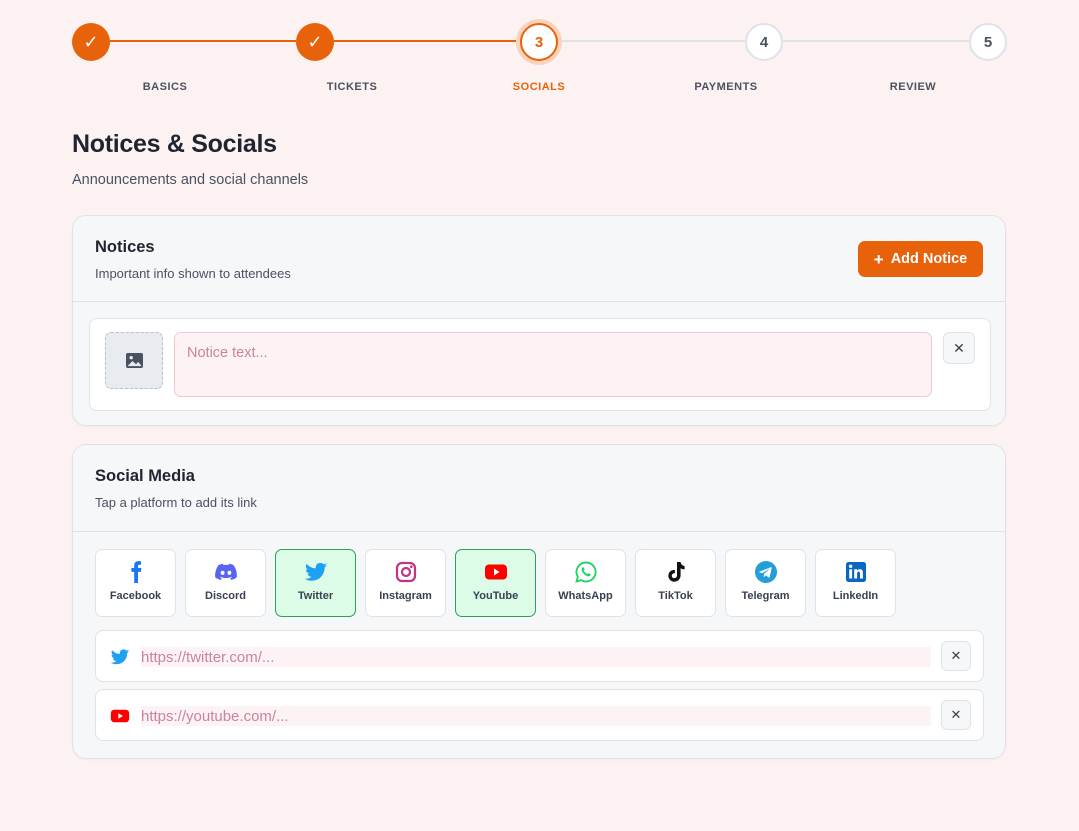  I want to click on notice-image-upload, so click(134, 360).